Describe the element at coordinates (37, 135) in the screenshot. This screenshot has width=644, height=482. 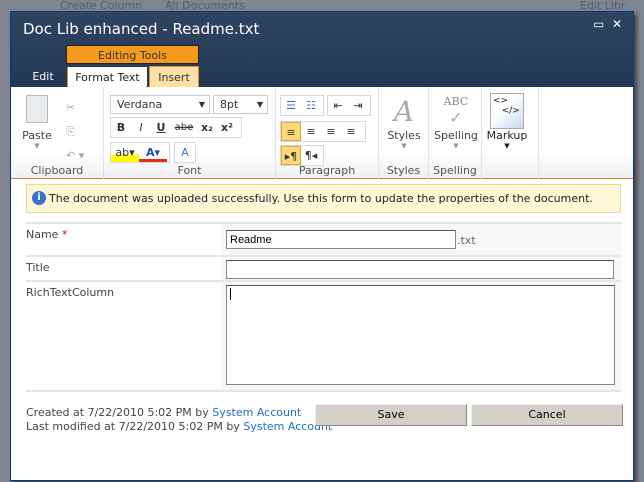
I see `paste-label: Paste` at that location.